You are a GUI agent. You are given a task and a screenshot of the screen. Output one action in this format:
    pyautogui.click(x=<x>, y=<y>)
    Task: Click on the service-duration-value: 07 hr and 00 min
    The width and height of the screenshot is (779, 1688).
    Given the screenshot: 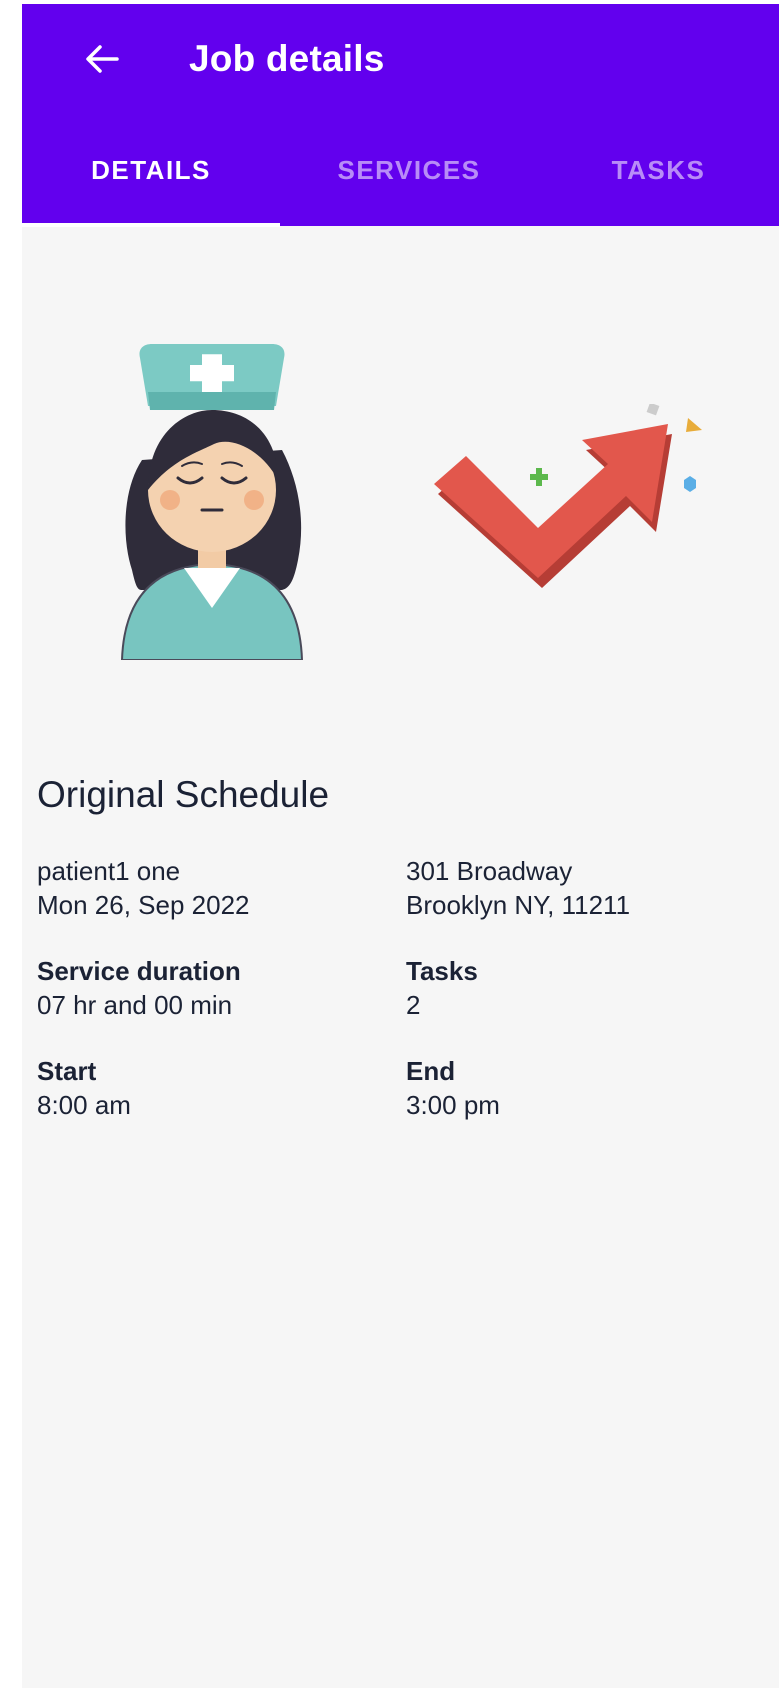 What is the action you would take?
    pyautogui.click(x=135, y=1005)
    